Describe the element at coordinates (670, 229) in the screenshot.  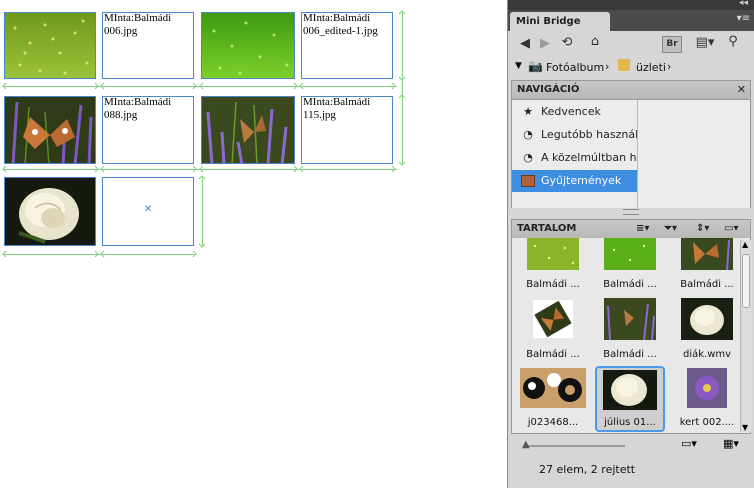
I see `filter-icon: ⏷▾` at that location.